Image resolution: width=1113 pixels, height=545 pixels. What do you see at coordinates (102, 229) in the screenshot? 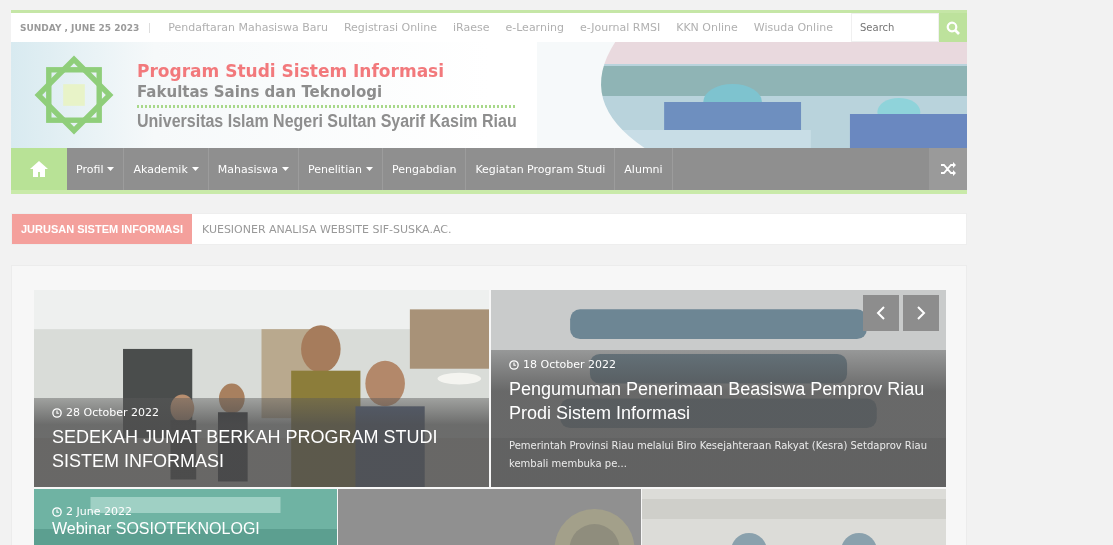
I see `ticker-label: JURUSAN SISTEM INFORMASI` at bounding box center [102, 229].